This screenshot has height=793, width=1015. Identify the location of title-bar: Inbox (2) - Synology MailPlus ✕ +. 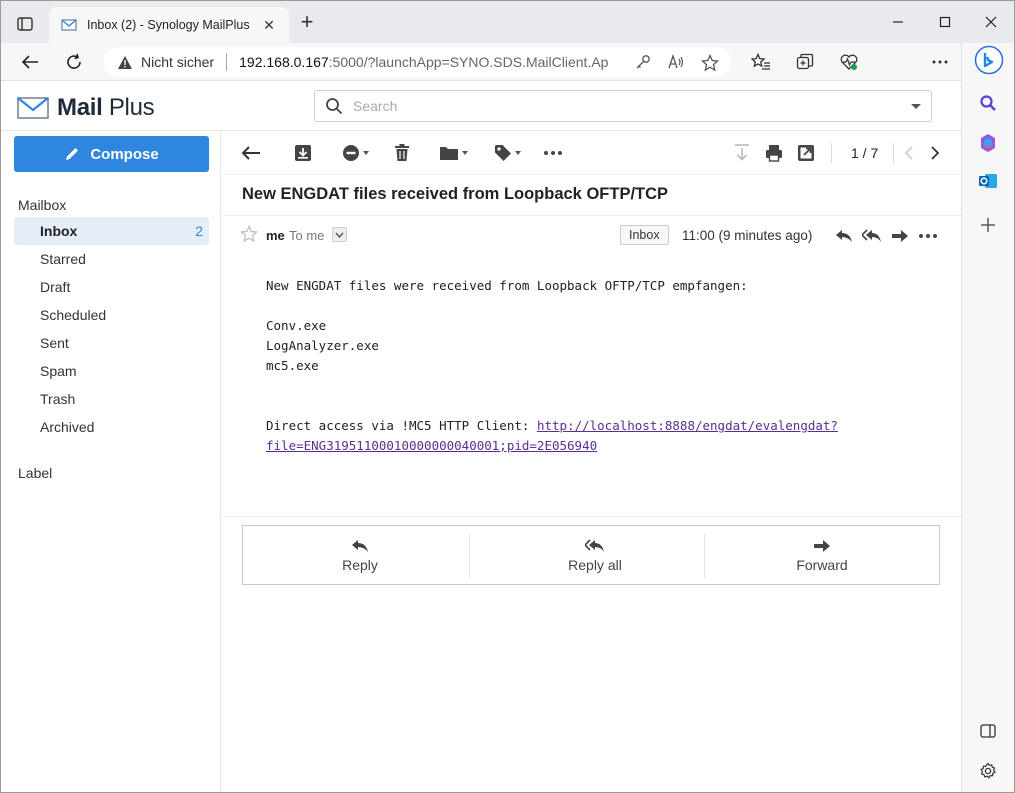
(507, 22).